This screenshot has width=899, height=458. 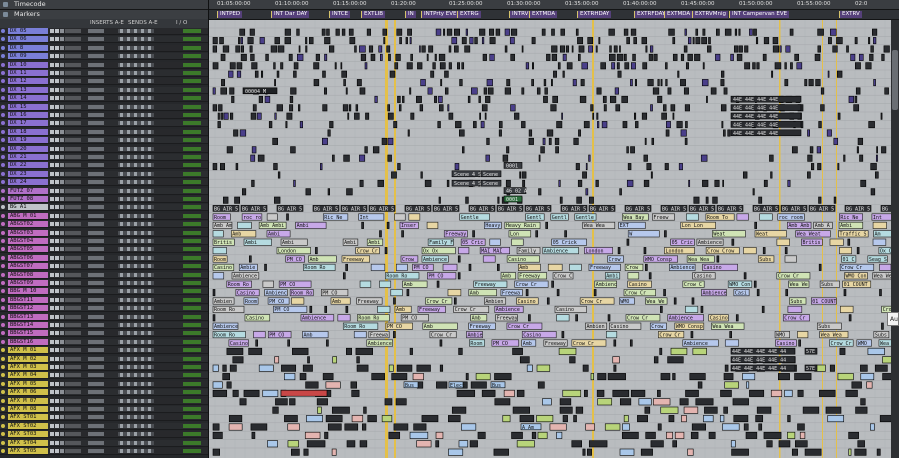 What do you see at coordinates (28, 106) in the screenshot?
I see `track-name: DX 15` at bounding box center [28, 106].